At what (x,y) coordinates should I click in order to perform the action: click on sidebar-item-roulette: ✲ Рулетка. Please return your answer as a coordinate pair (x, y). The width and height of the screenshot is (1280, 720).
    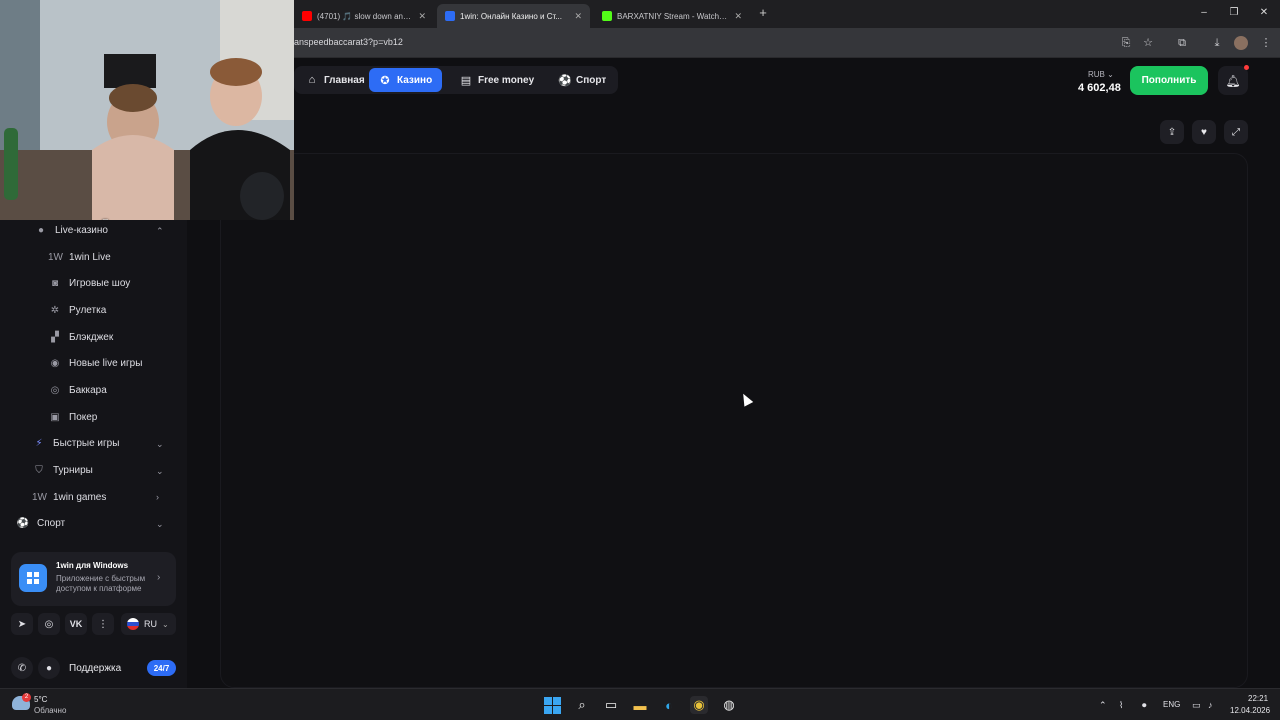
    Looking at the image, I should click on (77, 310).